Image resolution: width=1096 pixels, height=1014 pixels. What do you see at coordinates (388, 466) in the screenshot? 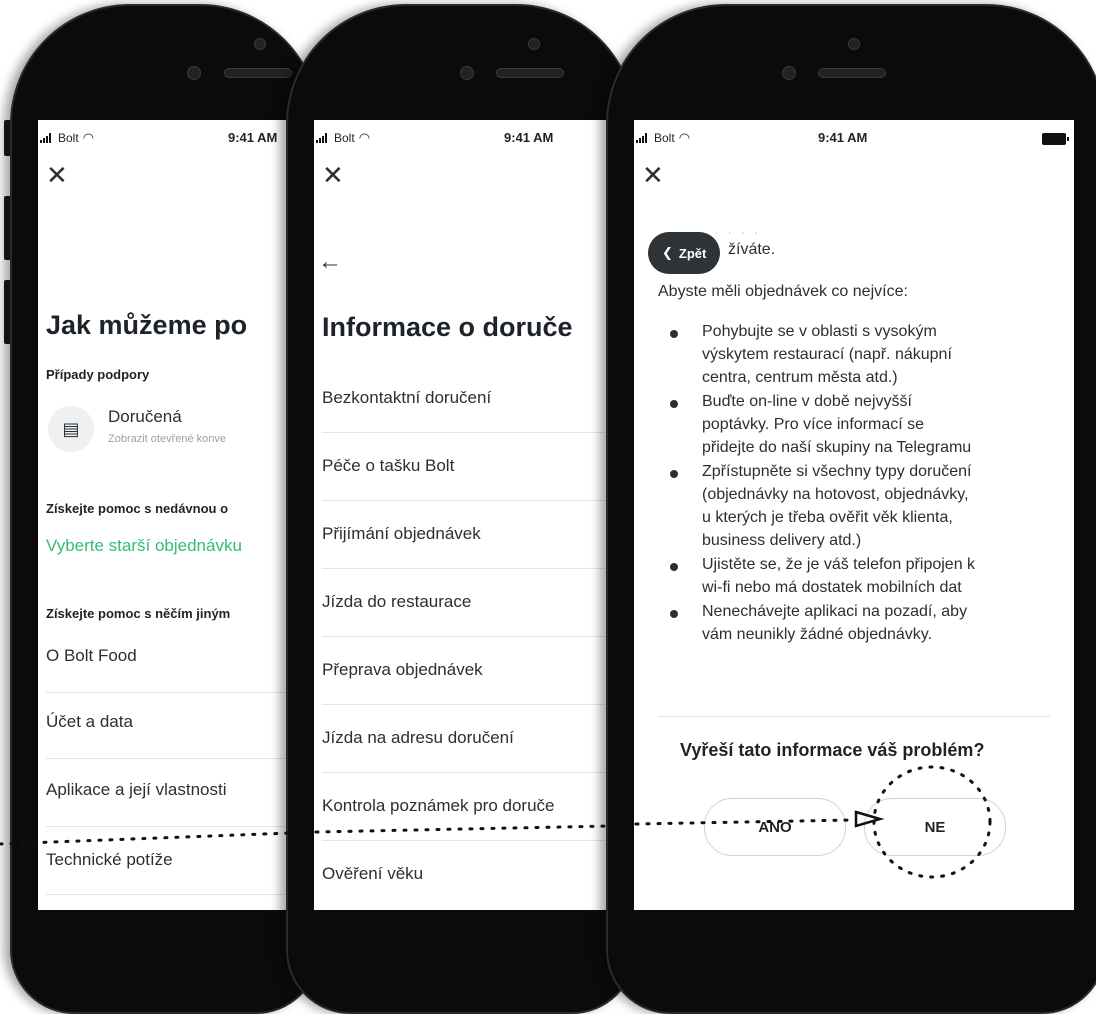
I see `menu-item-bag-care: Péče o tašku Bolt` at bounding box center [388, 466].